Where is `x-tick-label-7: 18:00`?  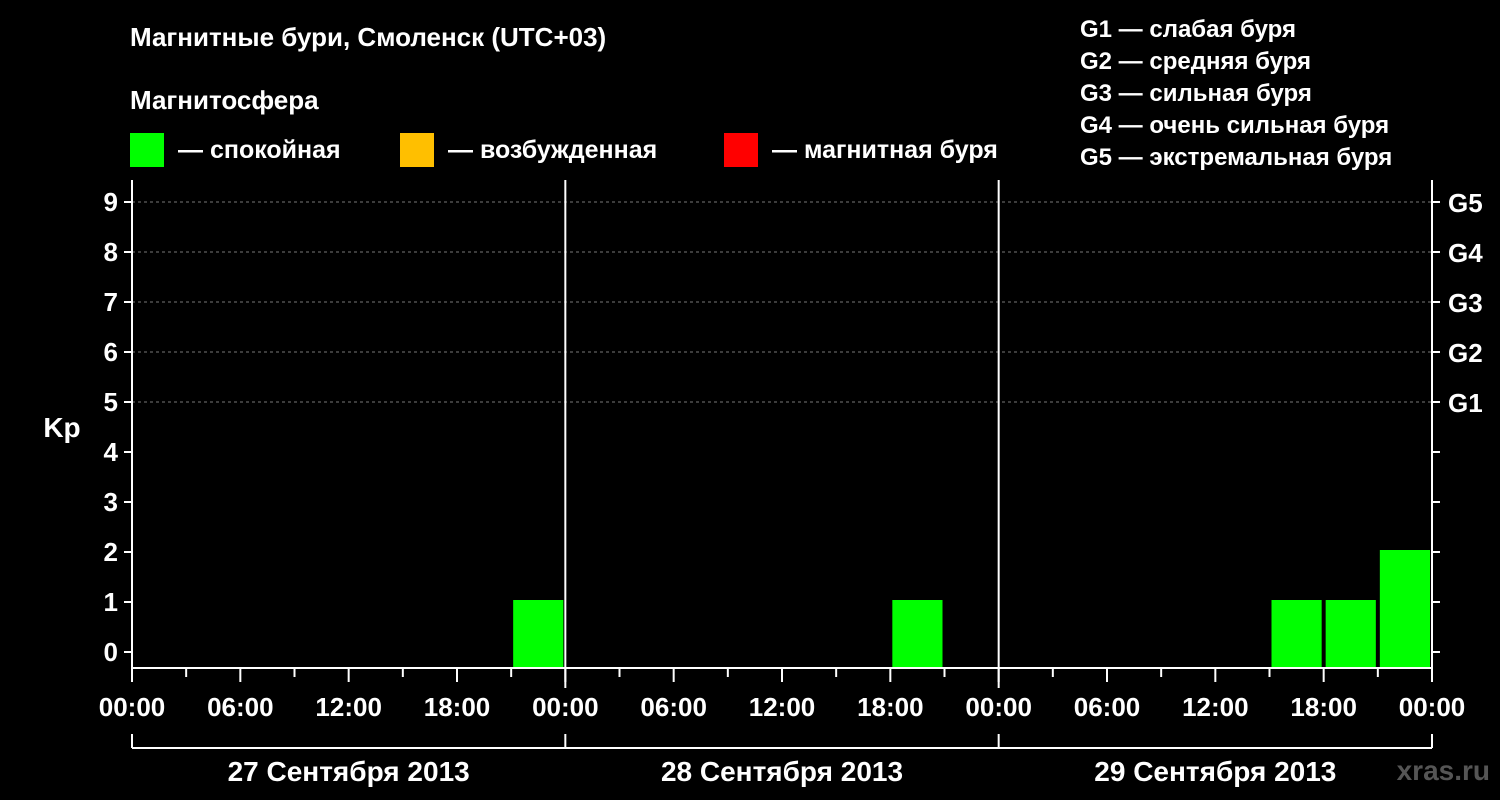 x-tick-label-7: 18:00 is located at coordinates (890, 707).